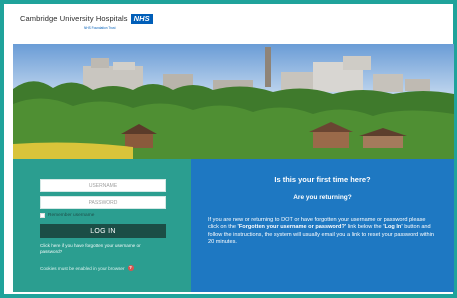  What do you see at coordinates (130, 268) in the screenshot?
I see `info-icon: ?` at bounding box center [130, 268].